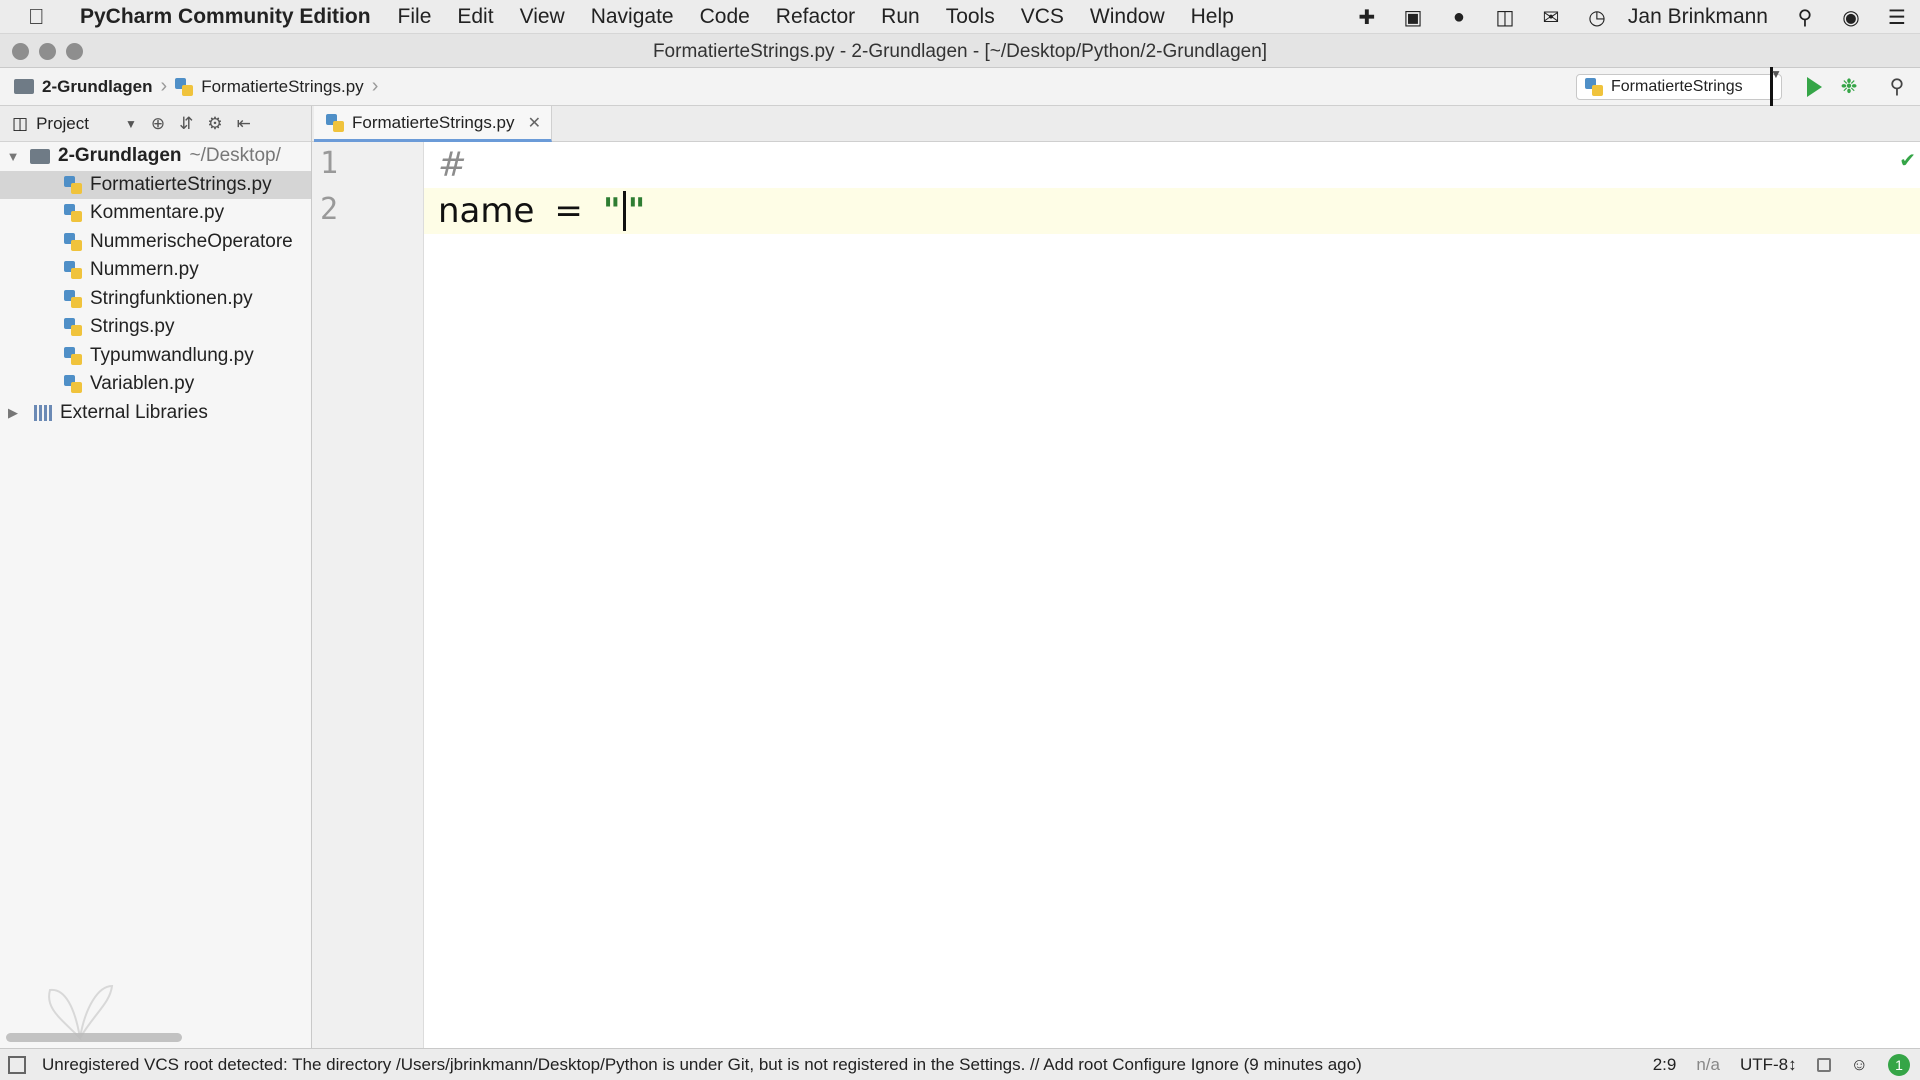 This screenshot has width=1920, height=1080. Describe the element at coordinates (452, 165) in the screenshot. I see `code-comment: #` at that location.